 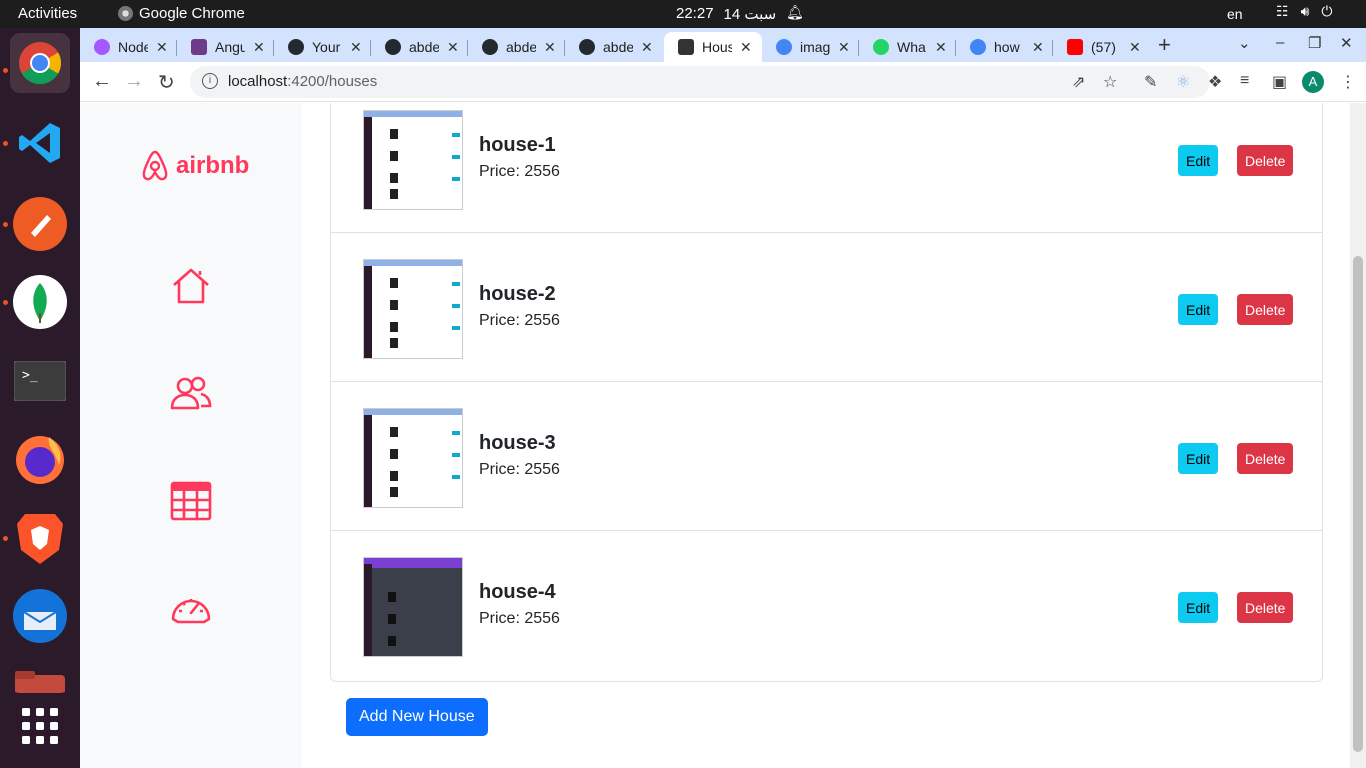 I want to click on house-row: house-1 Price: 2556 Edit Delete, so click(x=826, y=168).